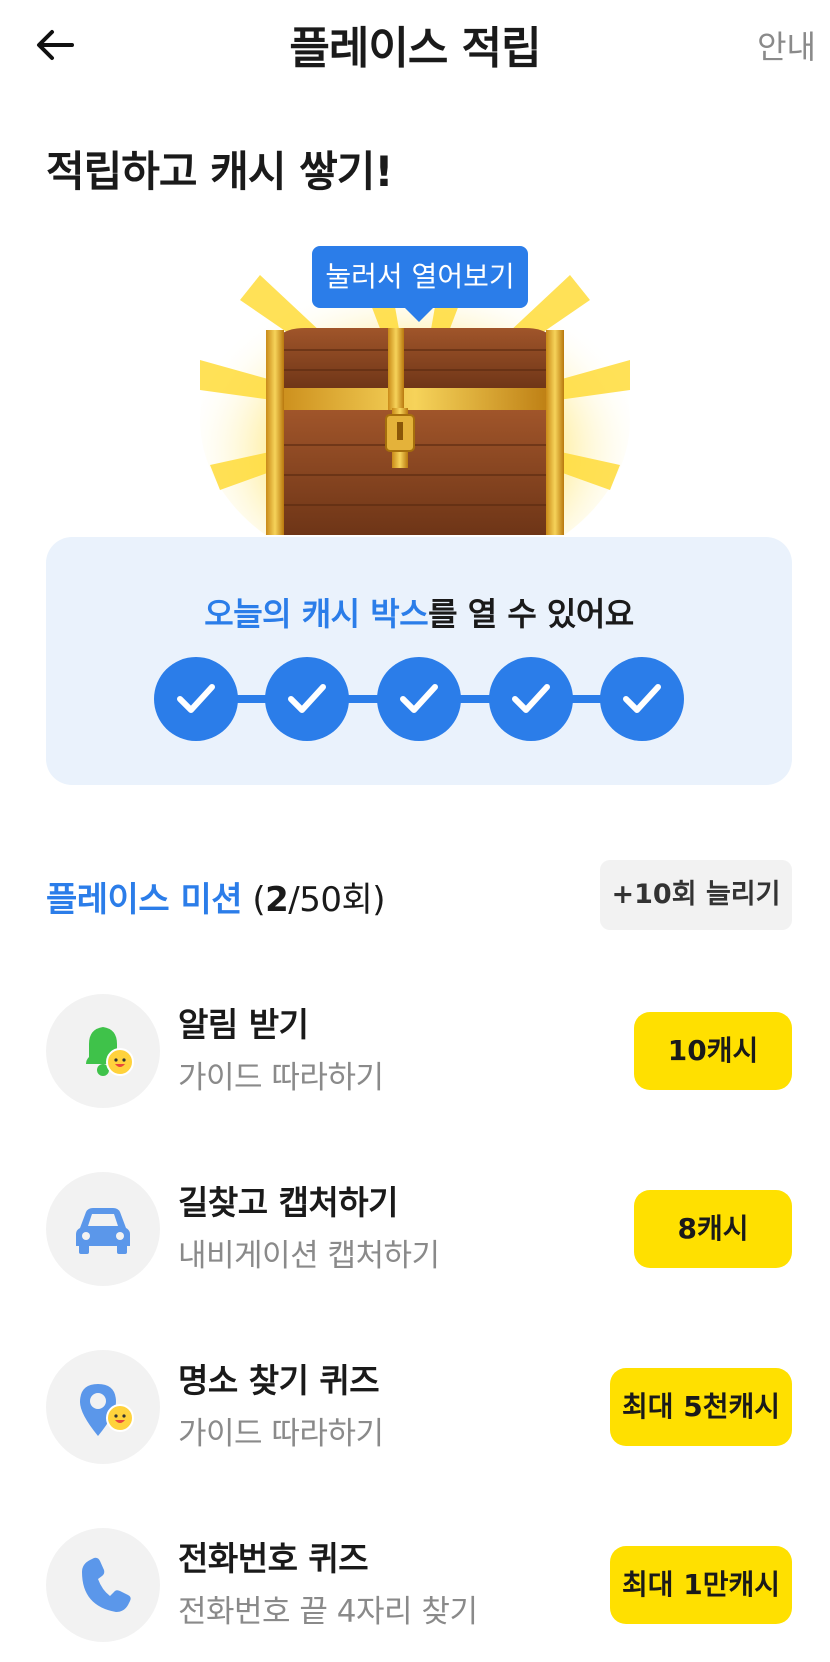  Describe the element at coordinates (277, 900) in the screenshot. I see `mission-count-done: 2` at that location.